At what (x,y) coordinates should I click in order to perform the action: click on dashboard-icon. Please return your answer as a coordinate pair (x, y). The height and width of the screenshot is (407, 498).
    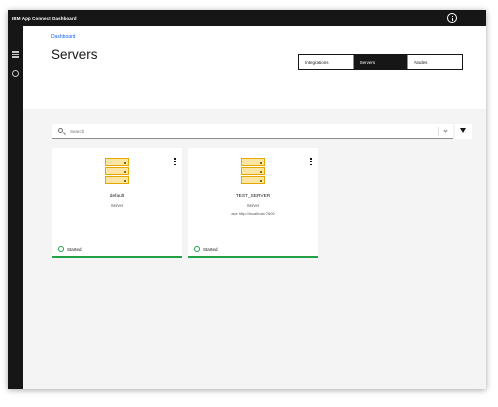
    Looking at the image, I should click on (15, 54).